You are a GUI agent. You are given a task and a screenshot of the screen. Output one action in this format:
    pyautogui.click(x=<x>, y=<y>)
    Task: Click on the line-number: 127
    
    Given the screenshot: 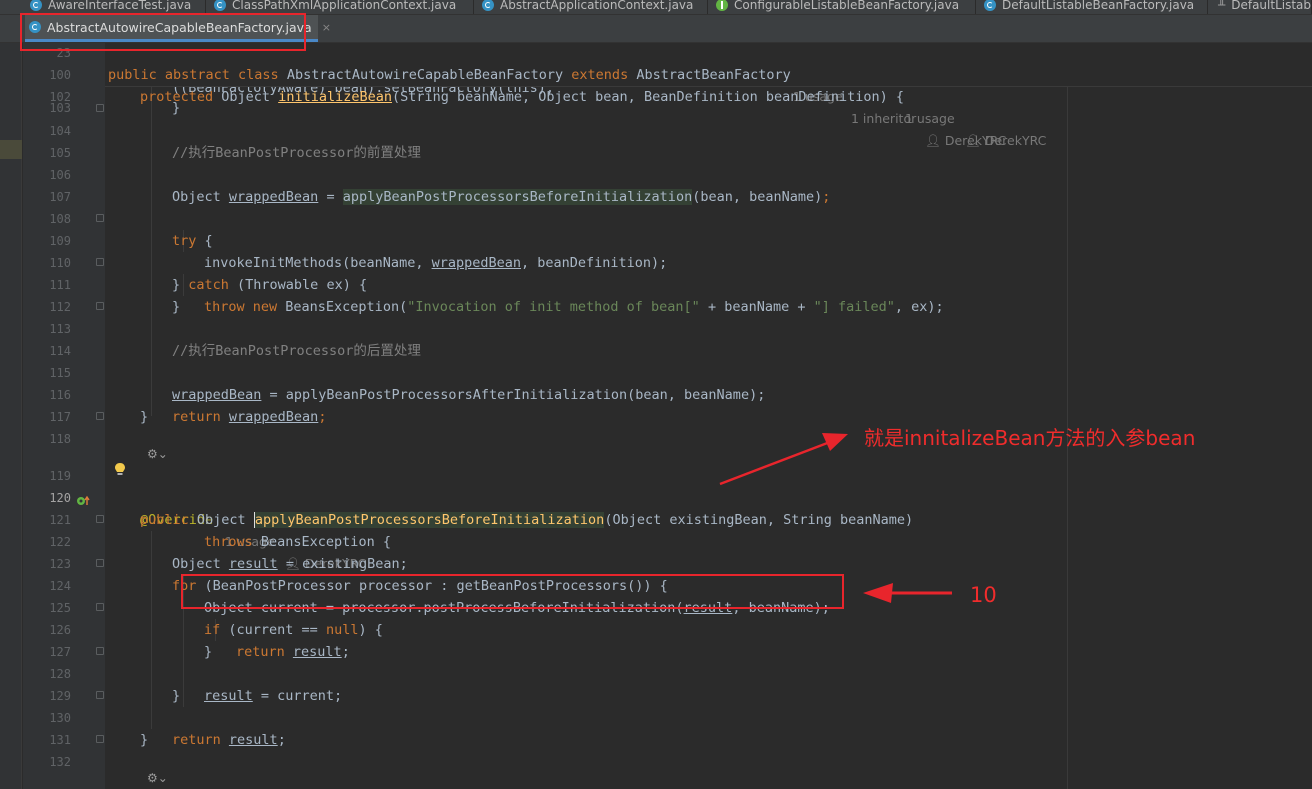 What is the action you would take?
    pyautogui.click(x=60, y=652)
    